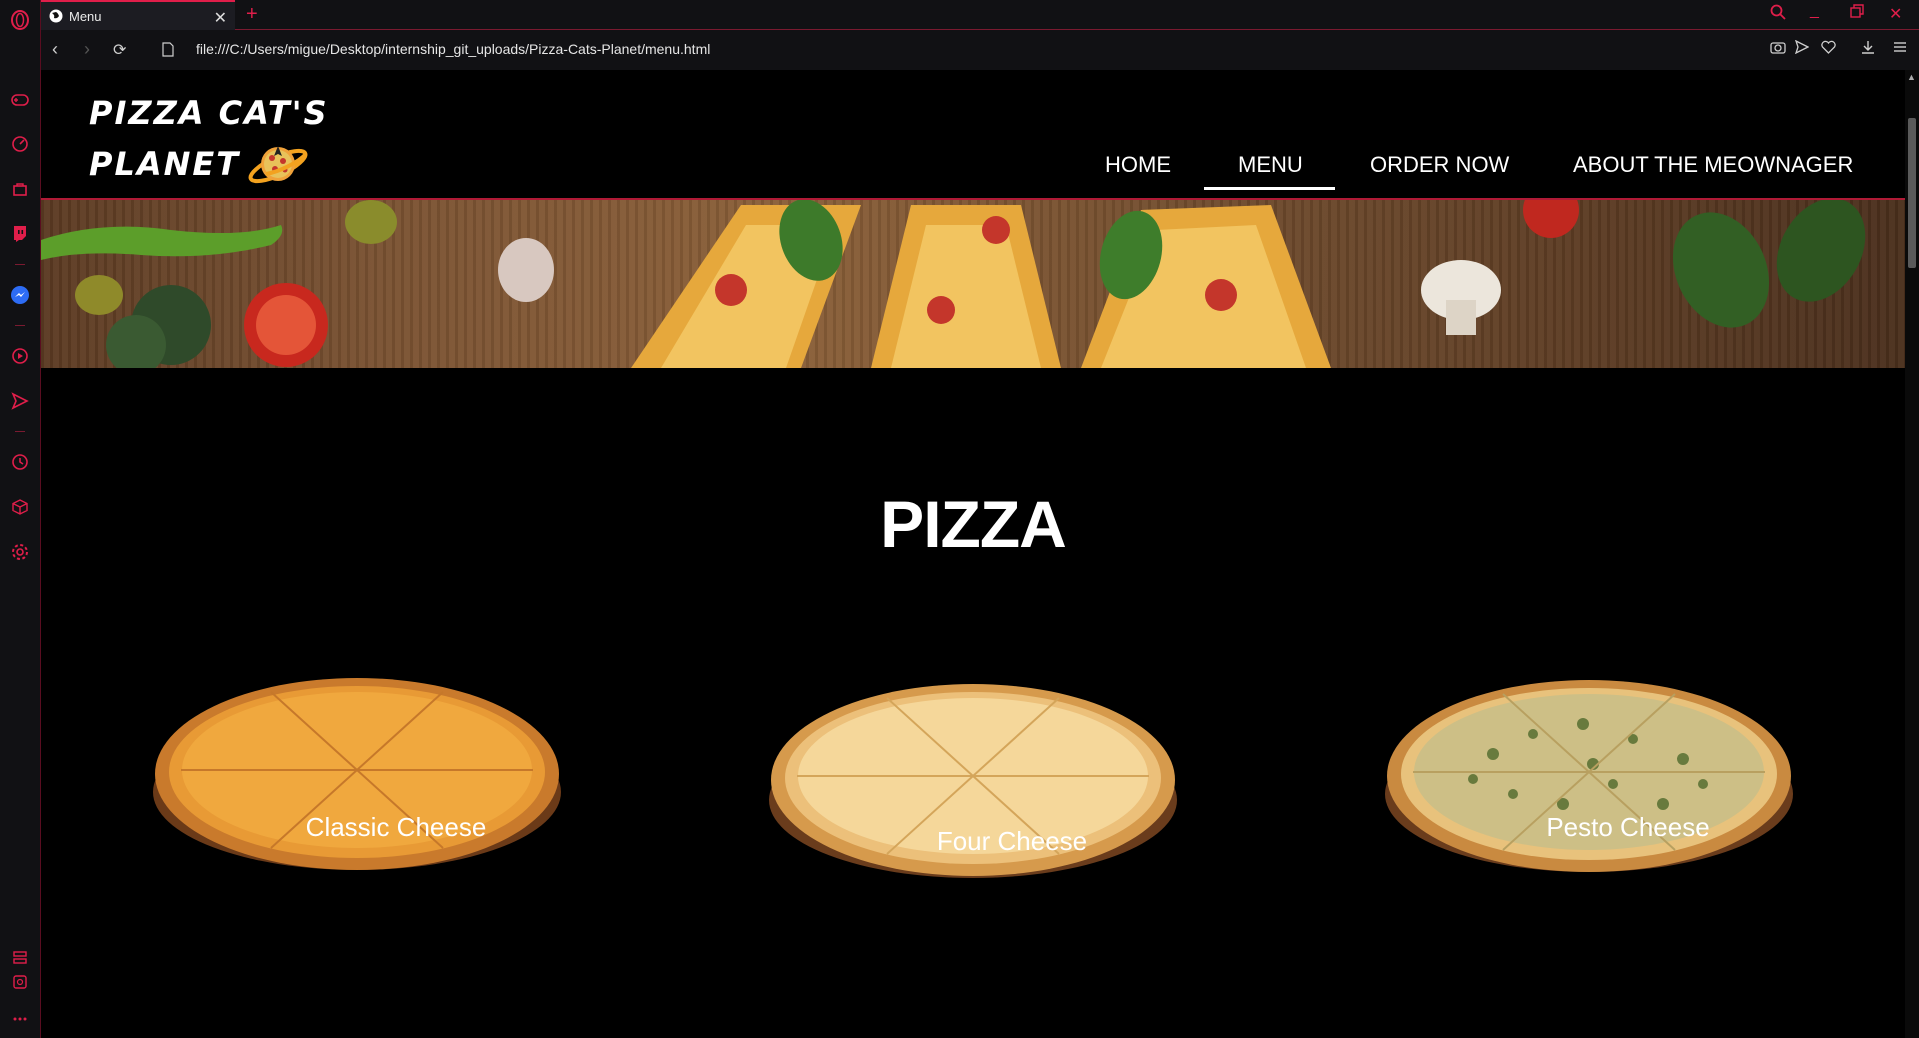 The image size is (1919, 1038). What do you see at coordinates (278, 165) in the screenshot?
I see `pizza-planet-icon` at bounding box center [278, 165].